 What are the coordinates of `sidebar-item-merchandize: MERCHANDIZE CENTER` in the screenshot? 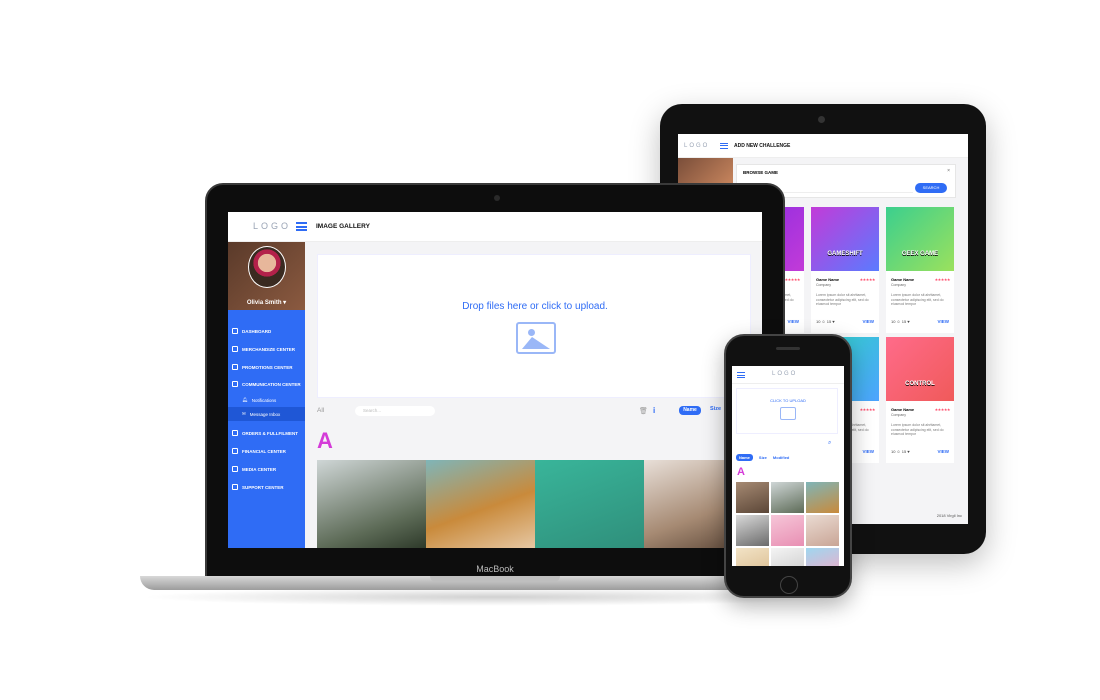 It's located at (263, 349).